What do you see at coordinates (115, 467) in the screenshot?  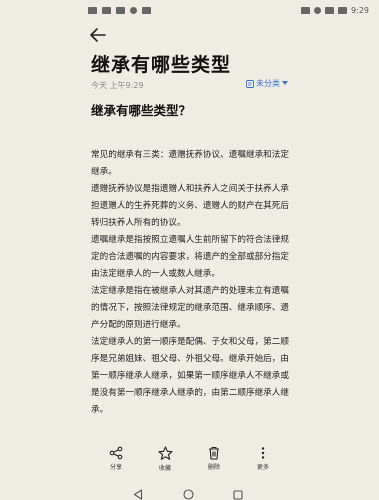 I see `share-label: 分享` at bounding box center [115, 467].